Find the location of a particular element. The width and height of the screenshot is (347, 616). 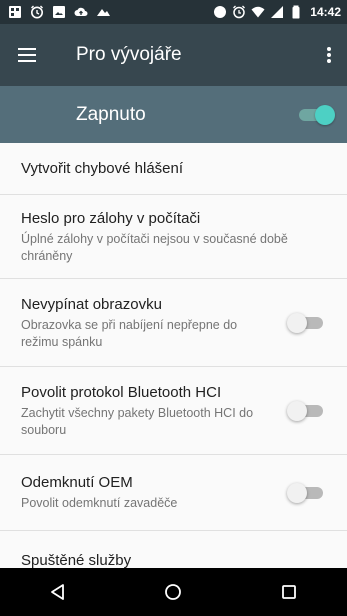

battery-icon is located at coordinates (296, 12).